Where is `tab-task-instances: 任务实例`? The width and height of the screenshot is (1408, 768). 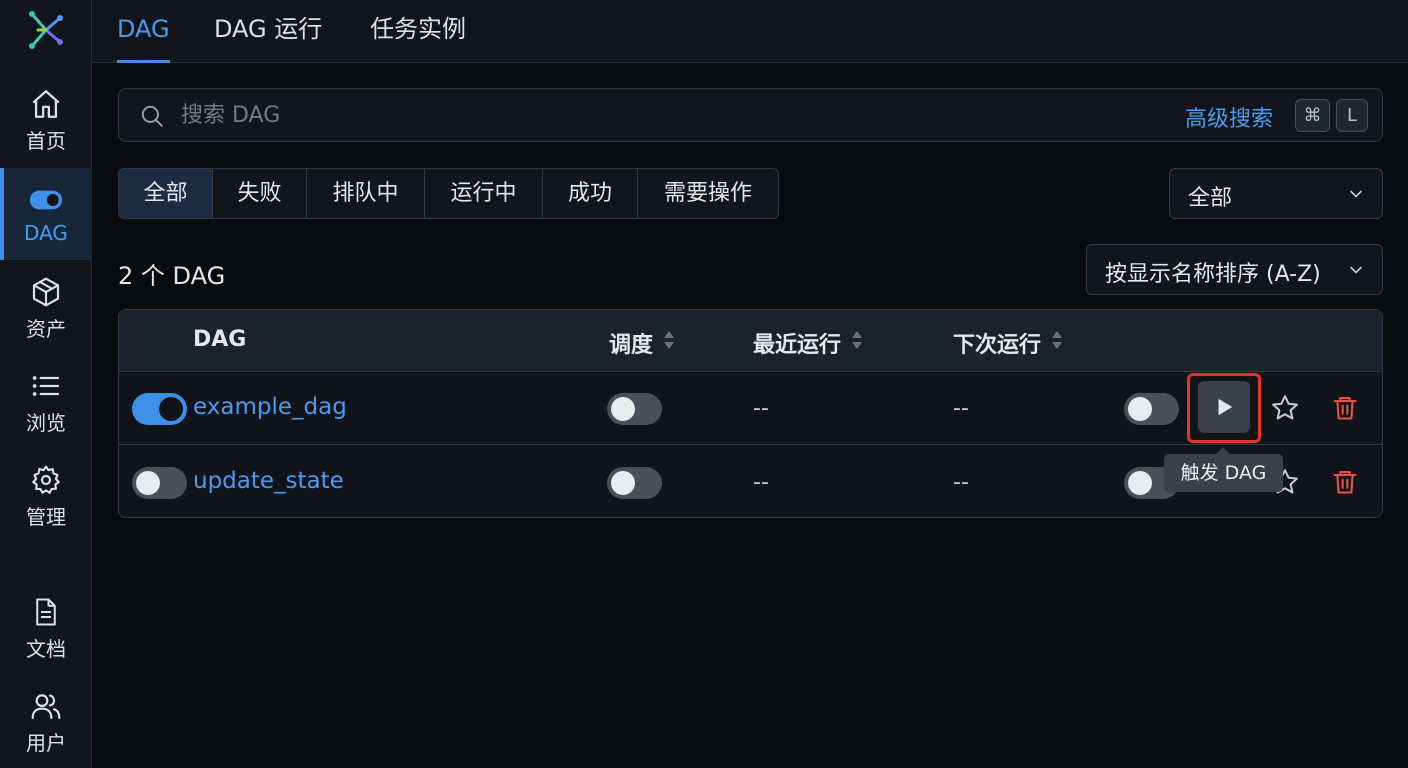
tab-task-instances: 任务实例 is located at coordinates (418, 31).